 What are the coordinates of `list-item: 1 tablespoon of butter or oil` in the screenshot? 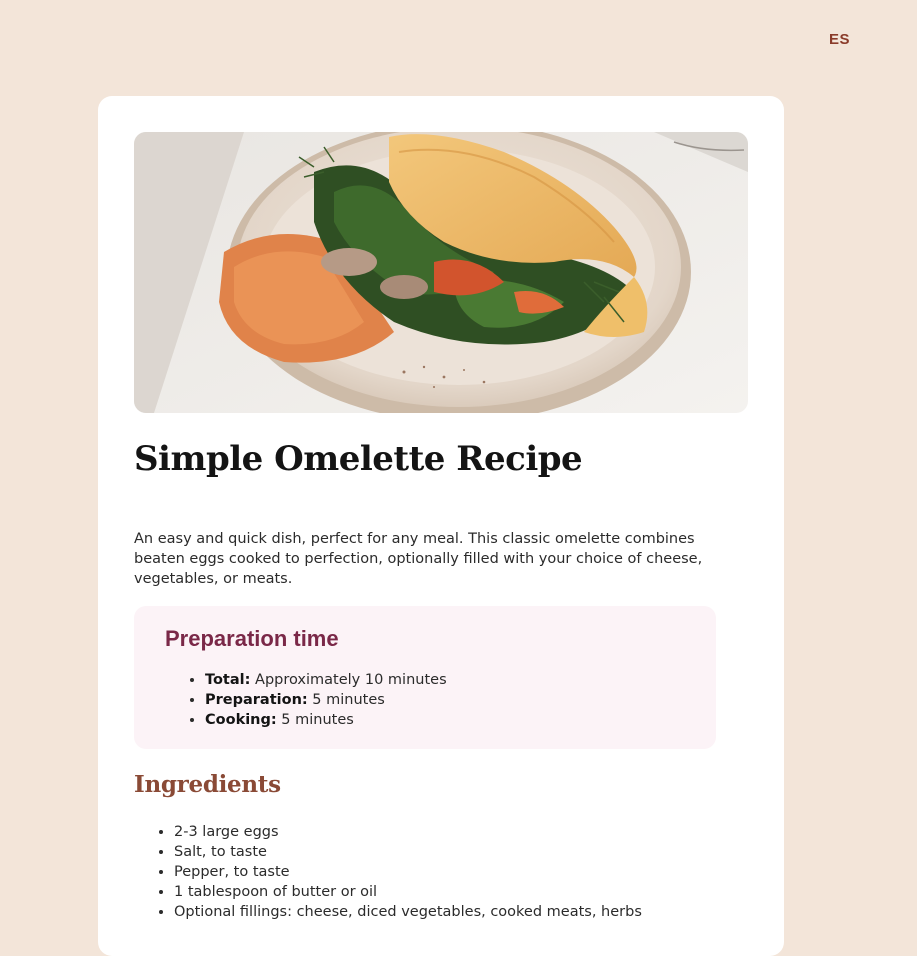 It's located at (461, 892).